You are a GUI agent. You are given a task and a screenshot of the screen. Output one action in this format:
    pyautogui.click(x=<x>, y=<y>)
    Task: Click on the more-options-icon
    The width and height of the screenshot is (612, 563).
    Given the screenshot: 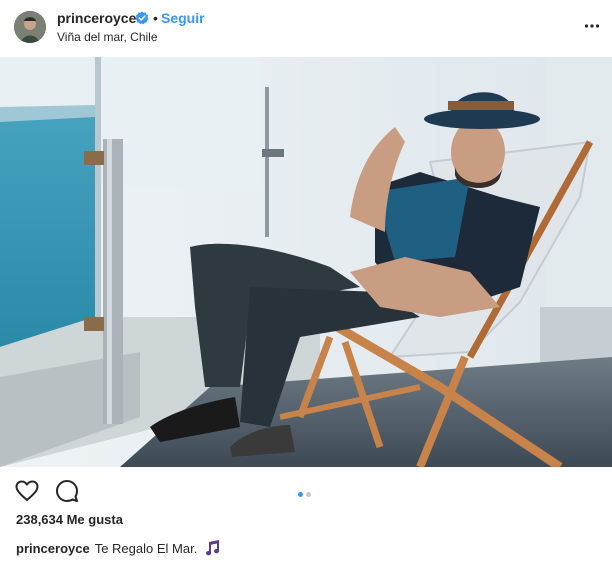 What is the action you would take?
    pyautogui.click(x=592, y=26)
    